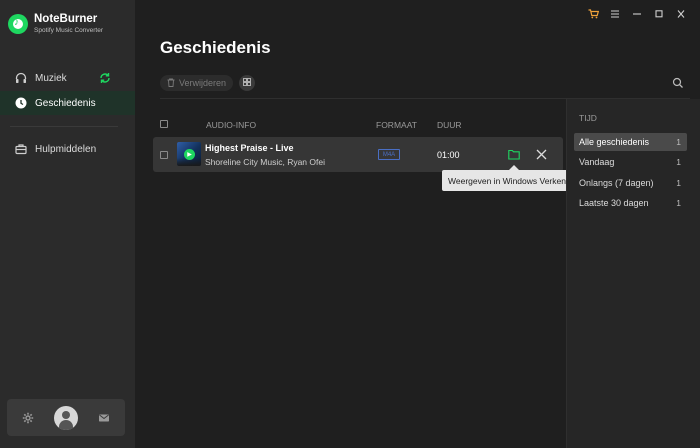 This screenshot has width=700, height=448. I want to click on search-icon, so click(678, 83).